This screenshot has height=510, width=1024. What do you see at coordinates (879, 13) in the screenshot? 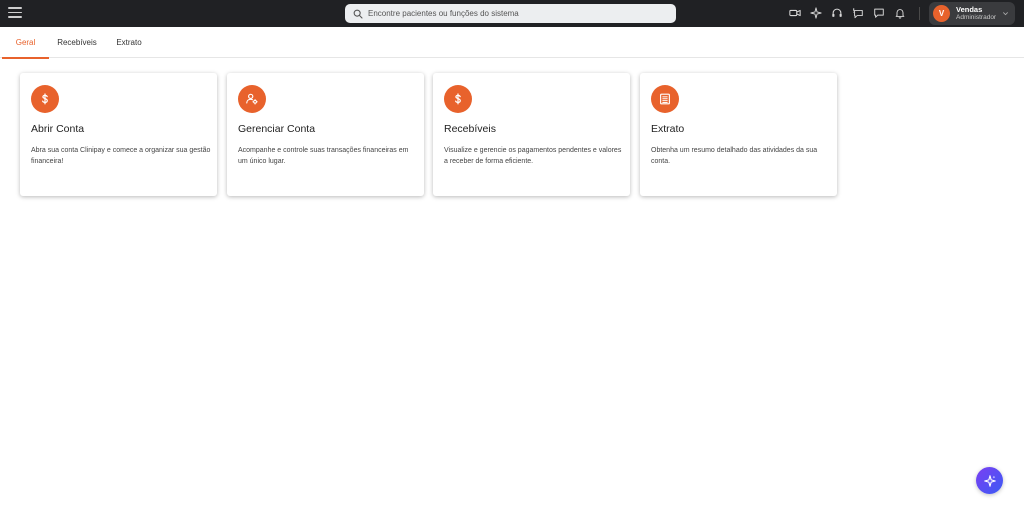
I see `message-icon` at bounding box center [879, 13].